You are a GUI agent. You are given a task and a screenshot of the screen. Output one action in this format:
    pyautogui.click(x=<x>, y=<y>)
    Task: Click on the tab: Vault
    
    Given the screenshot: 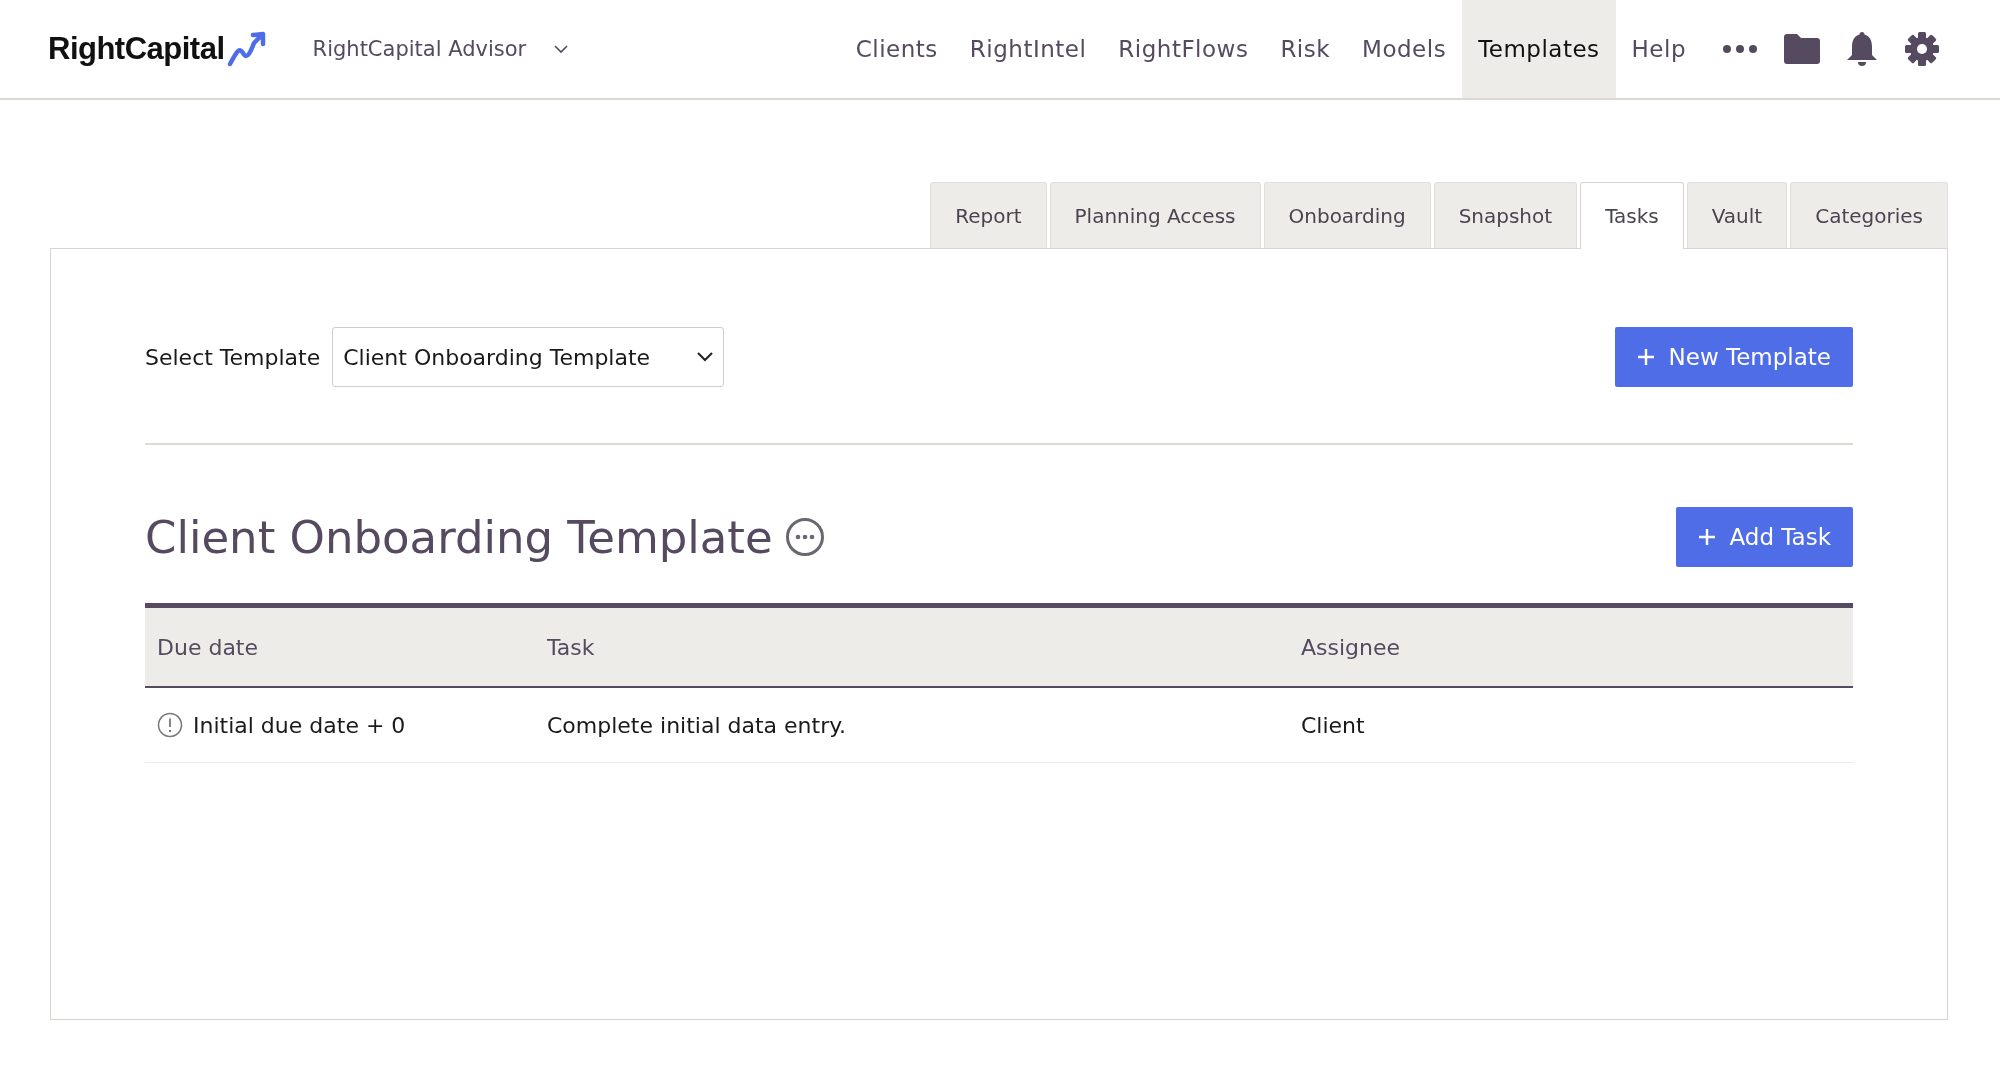 What is the action you would take?
    pyautogui.click(x=1737, y=215)
    